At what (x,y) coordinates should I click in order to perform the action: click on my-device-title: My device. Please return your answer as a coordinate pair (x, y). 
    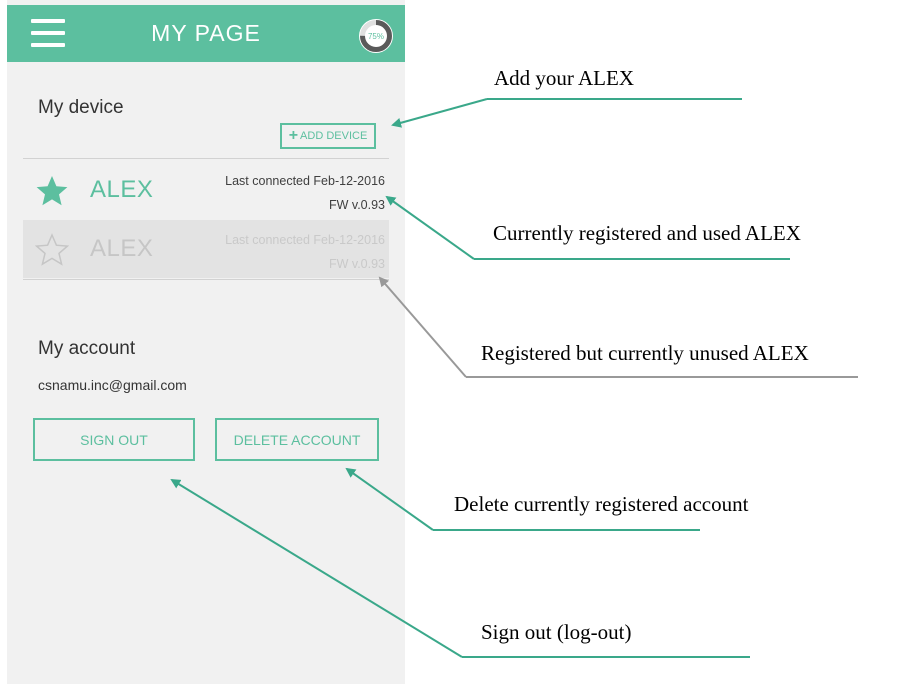
    Looking at the image, I should click on (81, 107).